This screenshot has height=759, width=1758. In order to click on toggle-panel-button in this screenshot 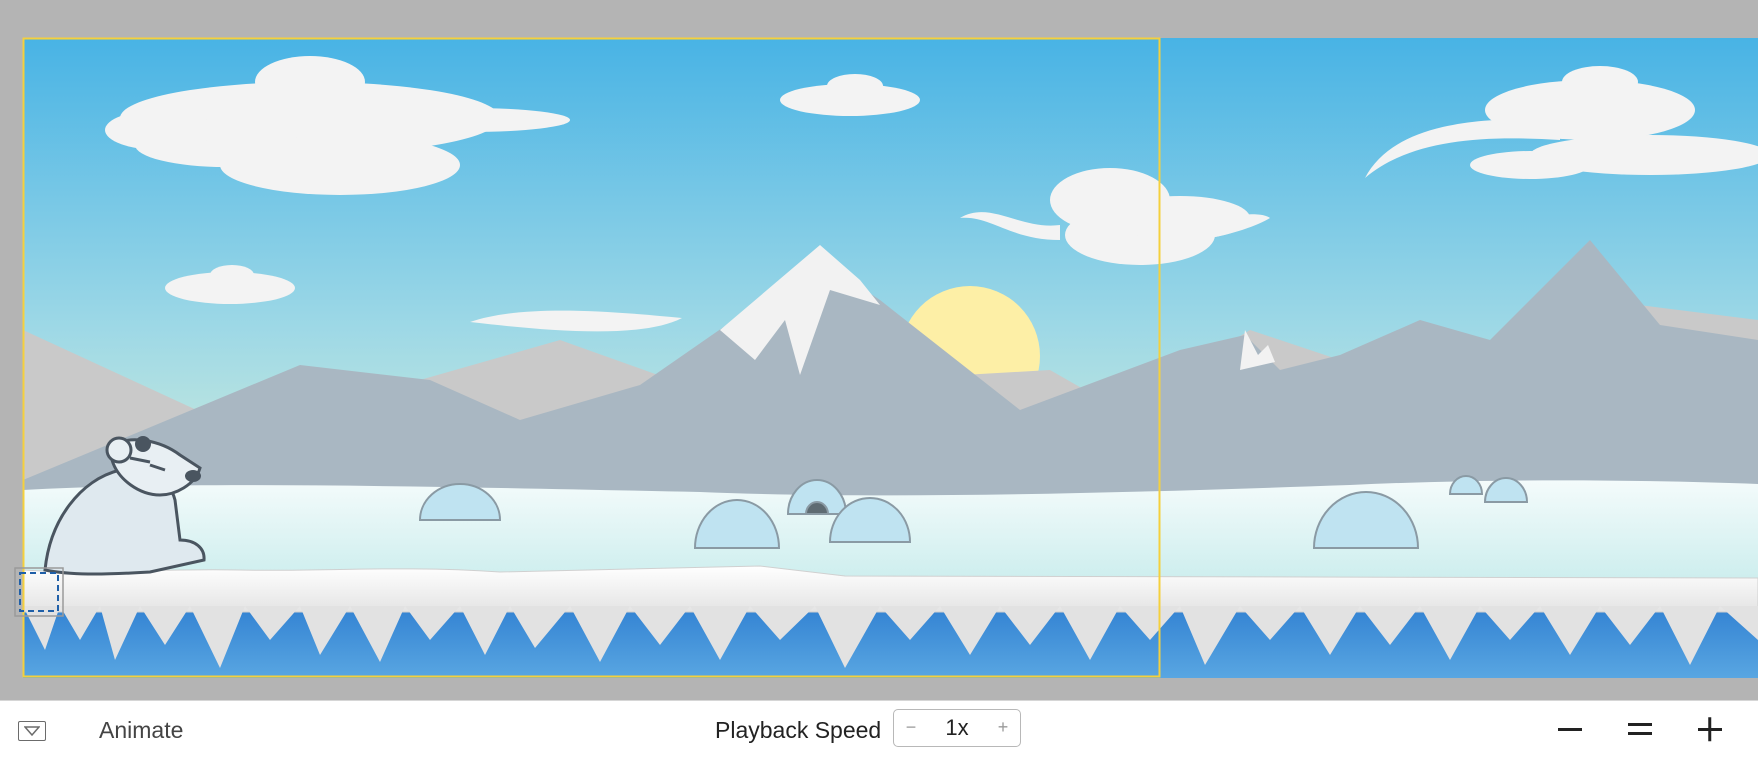, I will do `click(32, 731)`.